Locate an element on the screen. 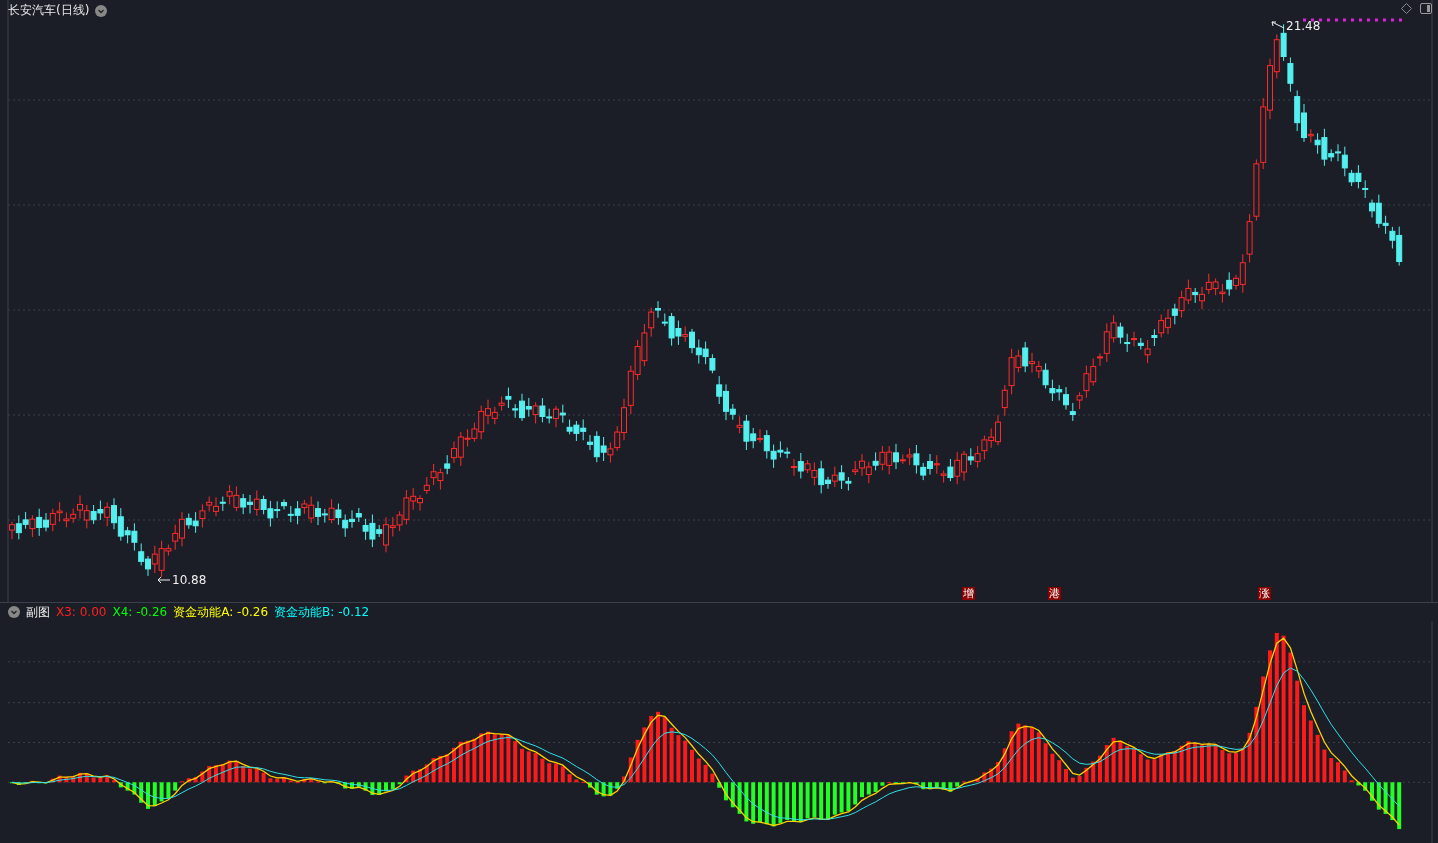 Image resolution: width=1438 pixels, height=843 pixels. signal-marker: 涨 is located at coordinates (1264, 593).